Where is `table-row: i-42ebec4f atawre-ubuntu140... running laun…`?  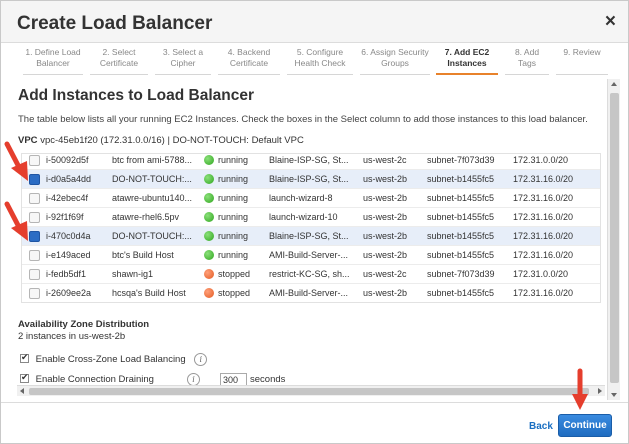
table-row: i-42ebec4f atawre-ubuntu140... running laun… is located at coordinates (311, 198).